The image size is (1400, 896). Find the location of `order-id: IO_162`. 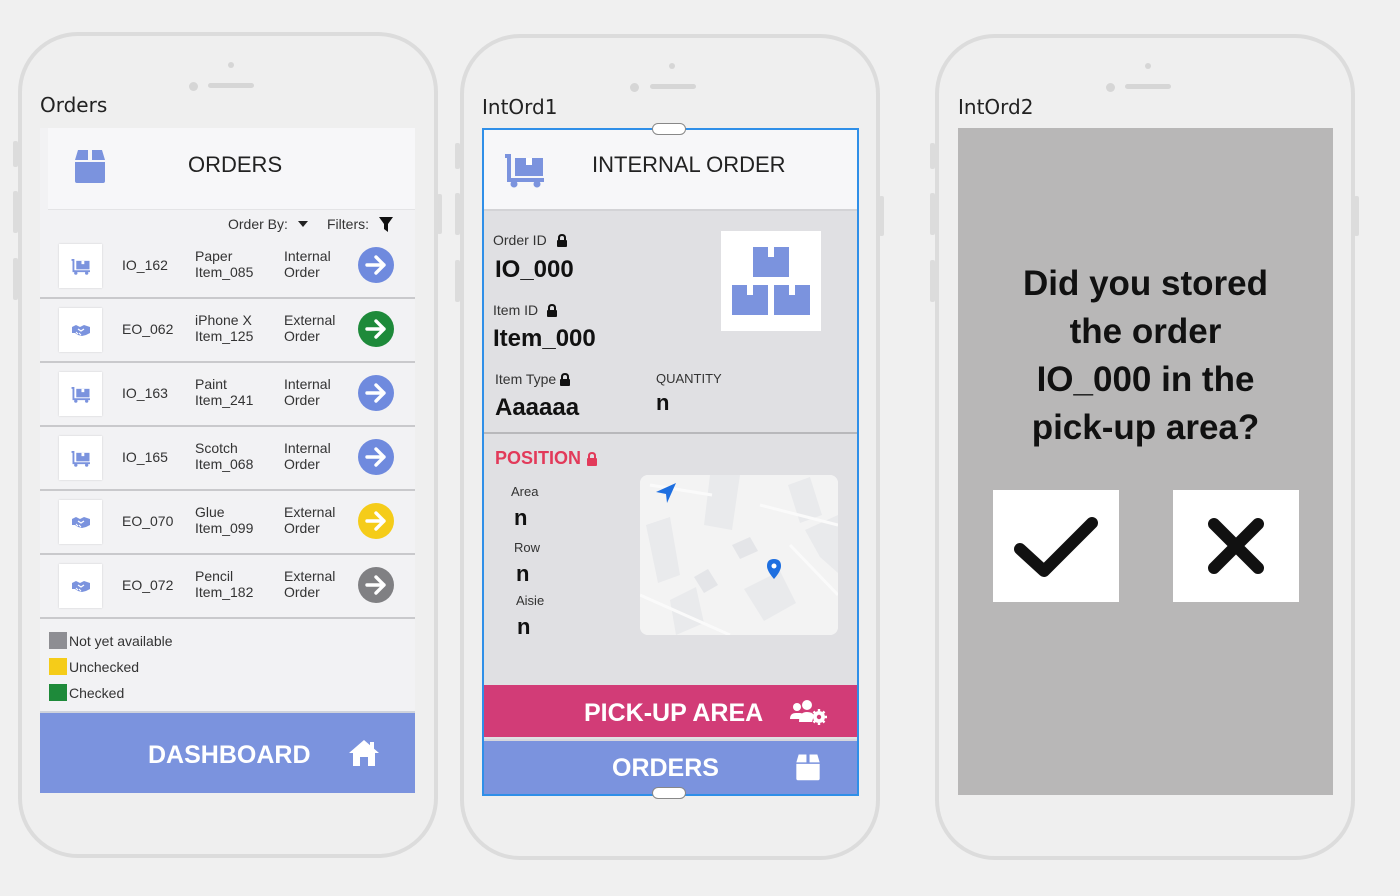

order-id: IO_162 is located at coordinates (145, 265).